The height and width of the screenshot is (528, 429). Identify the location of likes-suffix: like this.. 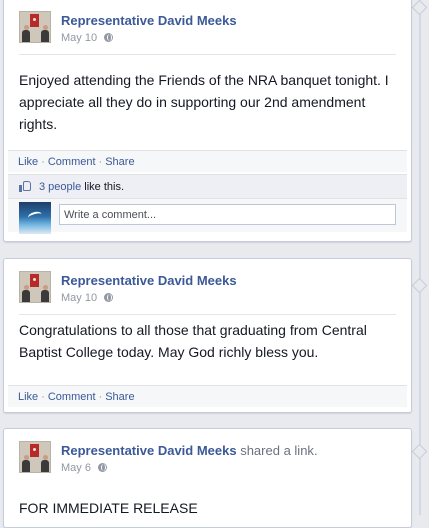
(103, 187).